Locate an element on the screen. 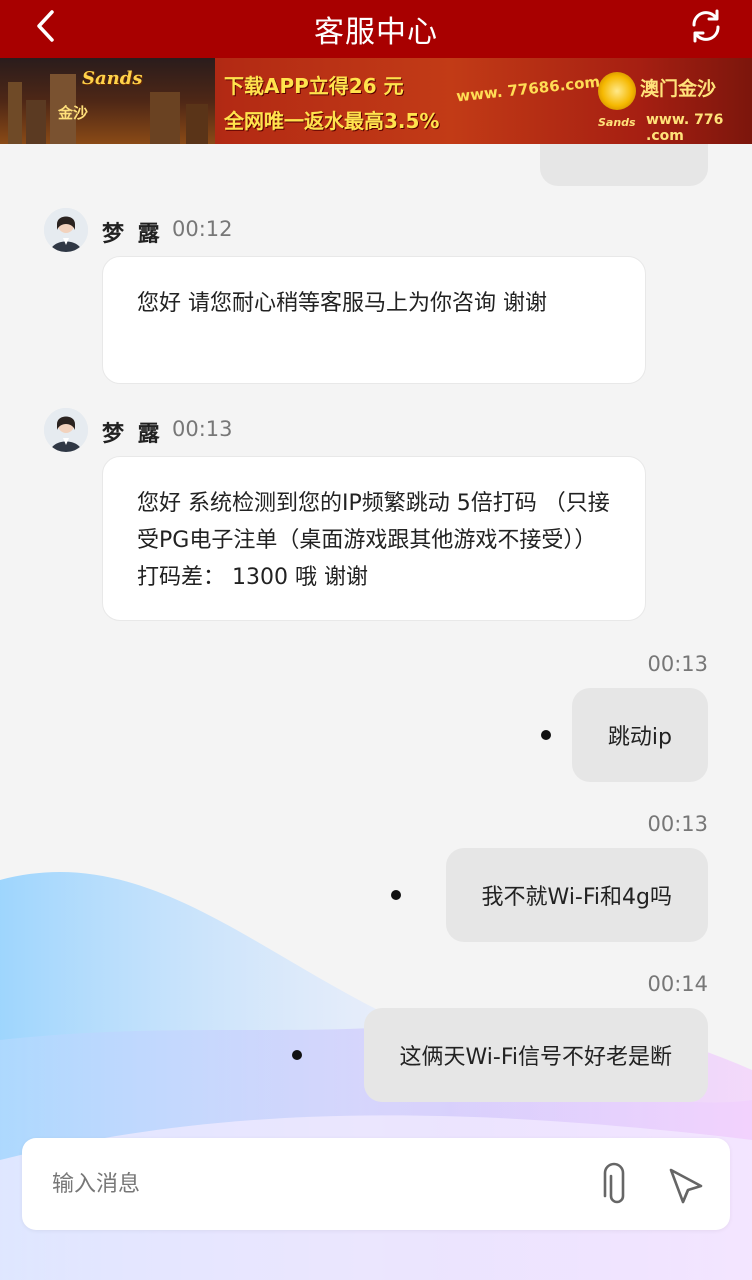 Image resolution: width=752 pixels, height=1280 pixels. attach-button is located at coordinates (614, 1184).